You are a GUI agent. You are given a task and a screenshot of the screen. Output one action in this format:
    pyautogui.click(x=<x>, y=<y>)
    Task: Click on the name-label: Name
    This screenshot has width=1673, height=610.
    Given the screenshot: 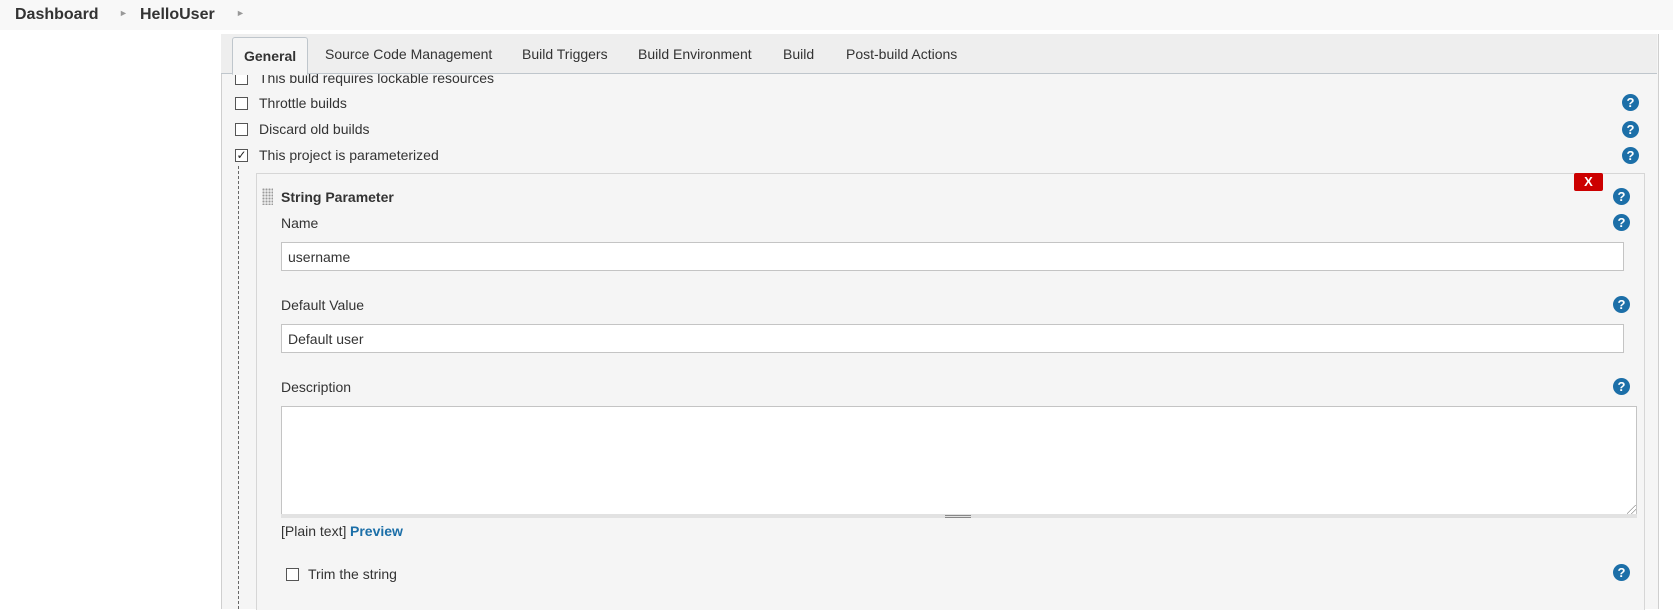 What is the action you would take?
    pyautogui.click(x=300, y=223)
    